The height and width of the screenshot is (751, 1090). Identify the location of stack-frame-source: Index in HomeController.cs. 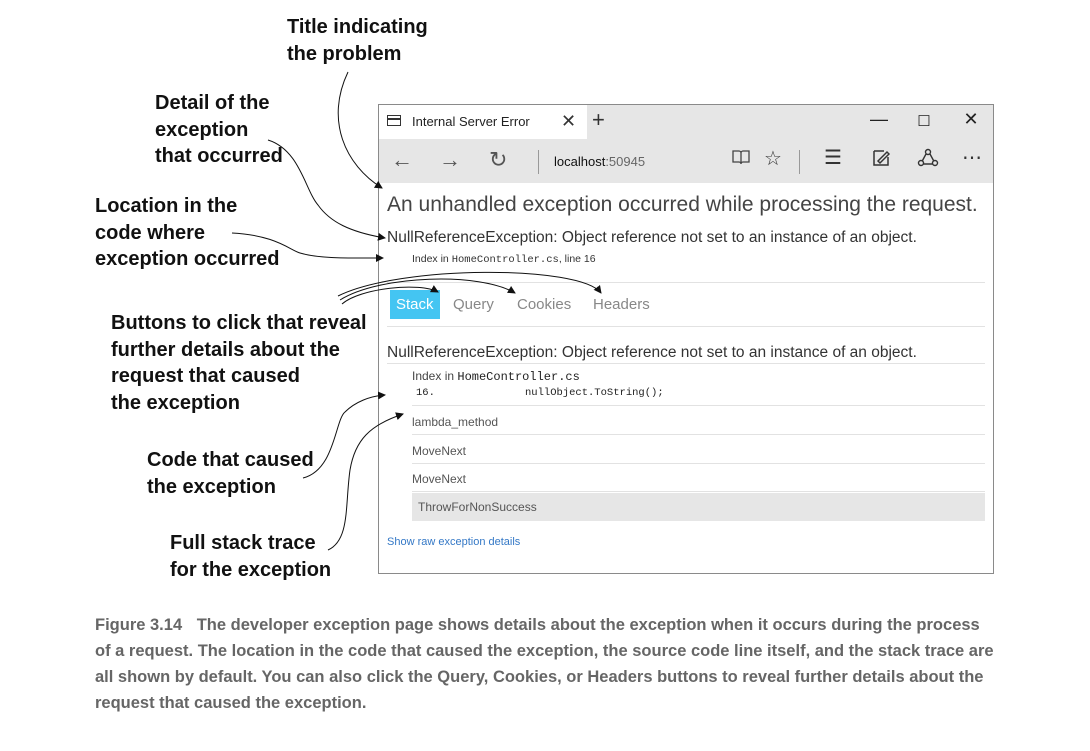
(698, 376).